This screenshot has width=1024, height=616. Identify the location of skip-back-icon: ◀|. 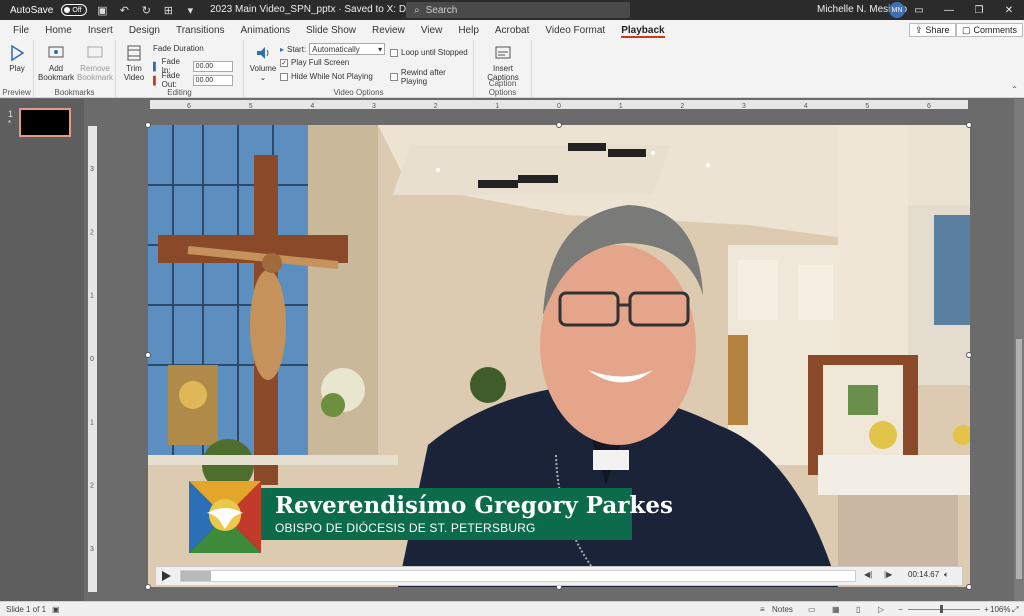
(868, 574).